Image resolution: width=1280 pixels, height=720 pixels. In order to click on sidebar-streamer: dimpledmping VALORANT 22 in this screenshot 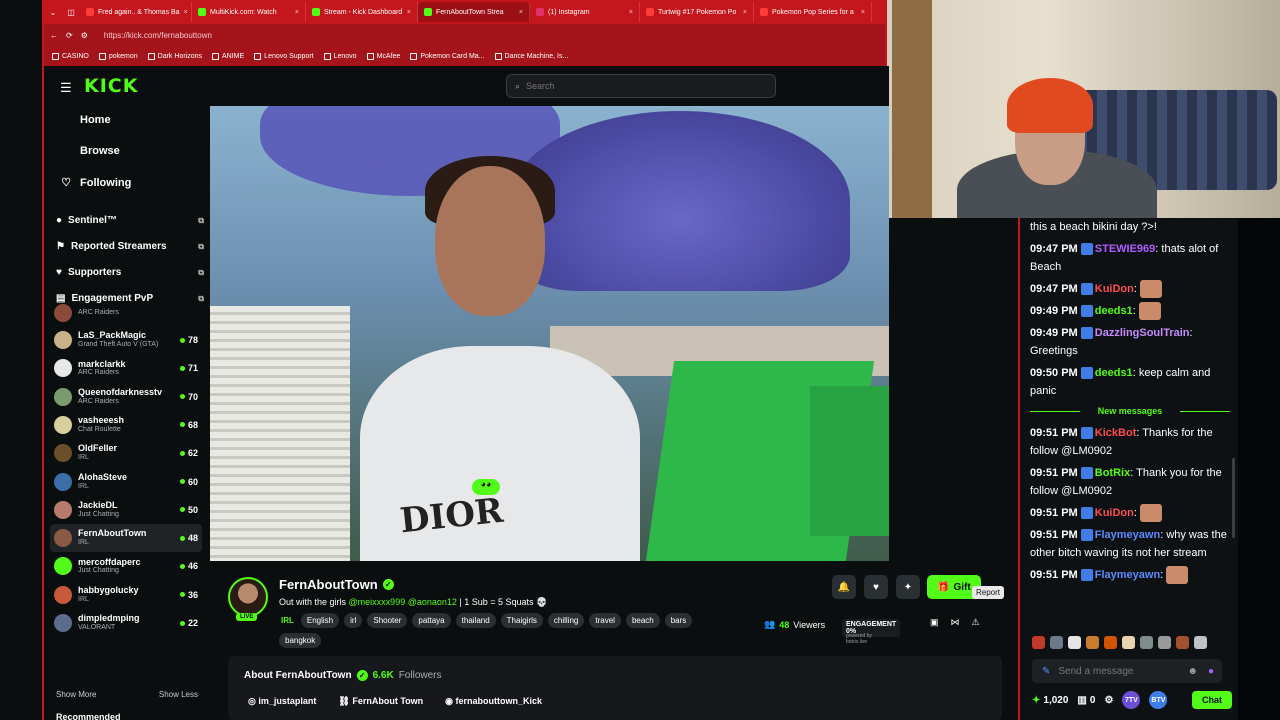, I will do `click(126, 623)`.